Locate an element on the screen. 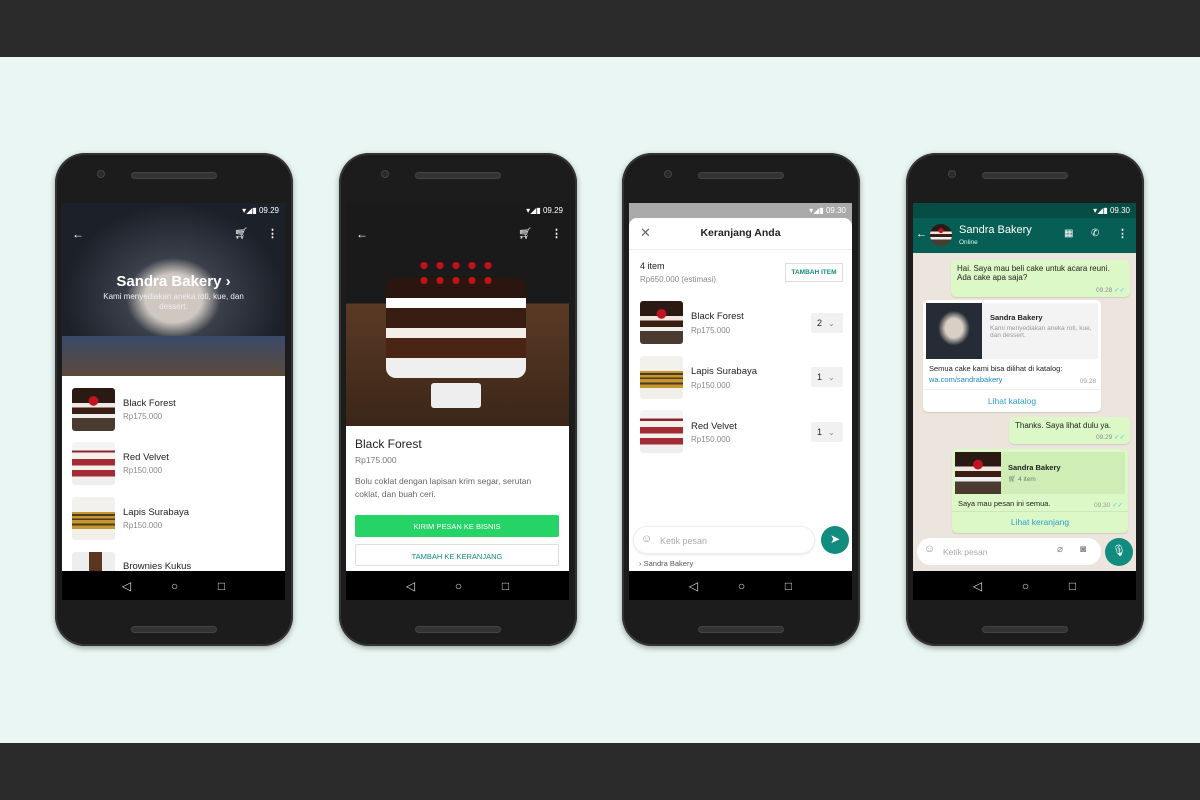 The image size is (1200, 800). cart-count: 🛒︎ 4 item is located at coordinates (1022, 479).